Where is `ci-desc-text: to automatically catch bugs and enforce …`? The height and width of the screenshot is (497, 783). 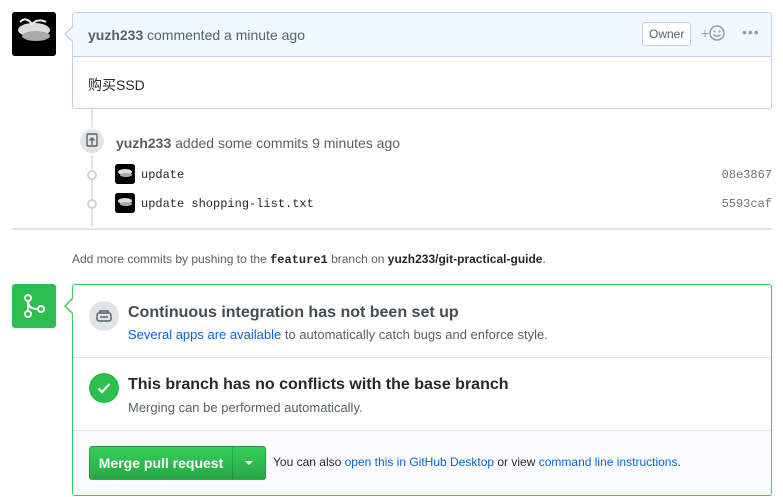 ci-desc-text: to automatically catch bugs and enforce … is located at coordinates (414, 334).